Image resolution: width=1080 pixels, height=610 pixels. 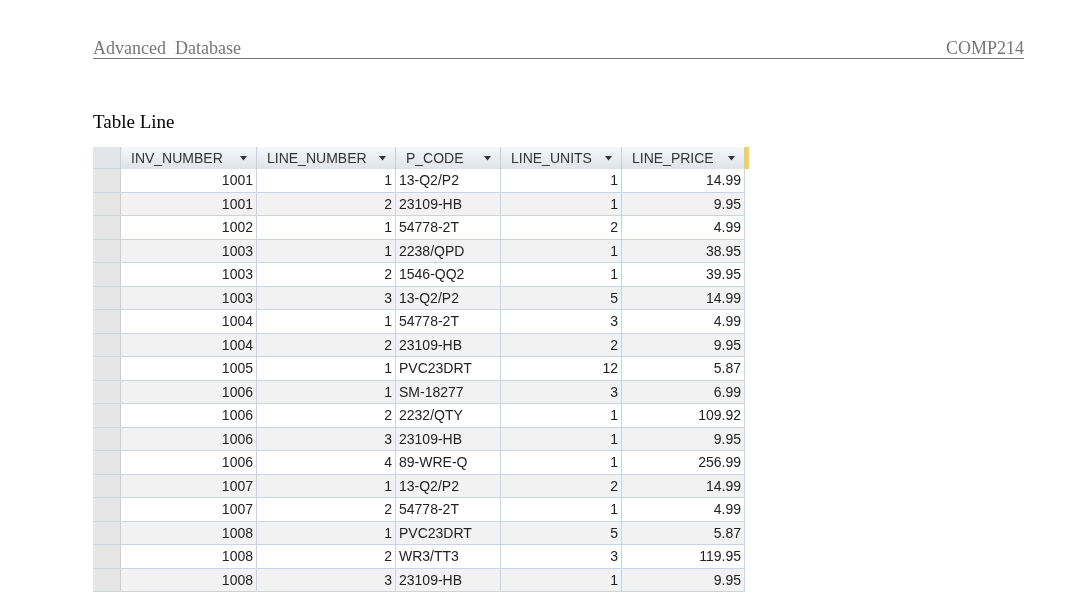 What do you see at coordinates (167, 48) in the screenshot?
I see `header-title: Advanced Database` at bounding box center [167, 48].